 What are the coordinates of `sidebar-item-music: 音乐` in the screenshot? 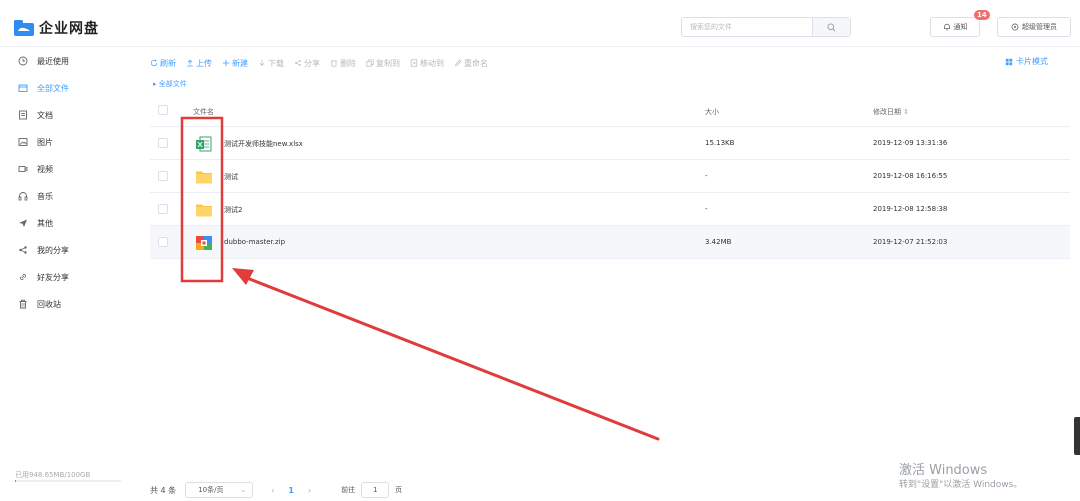 It's located at (35, 196).